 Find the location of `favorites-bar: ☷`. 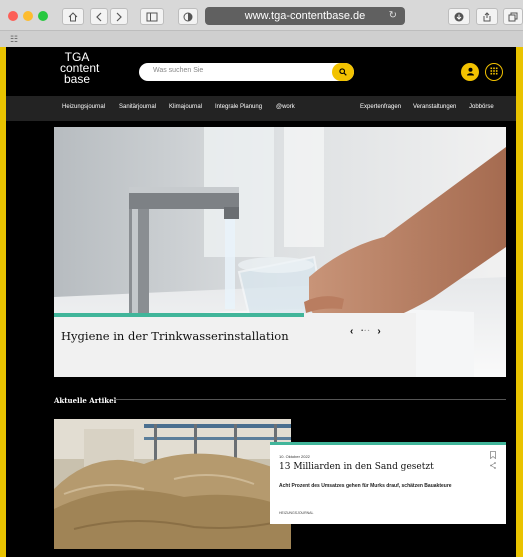

favorites-bar: ☷ is located at coordinates (261, 38).